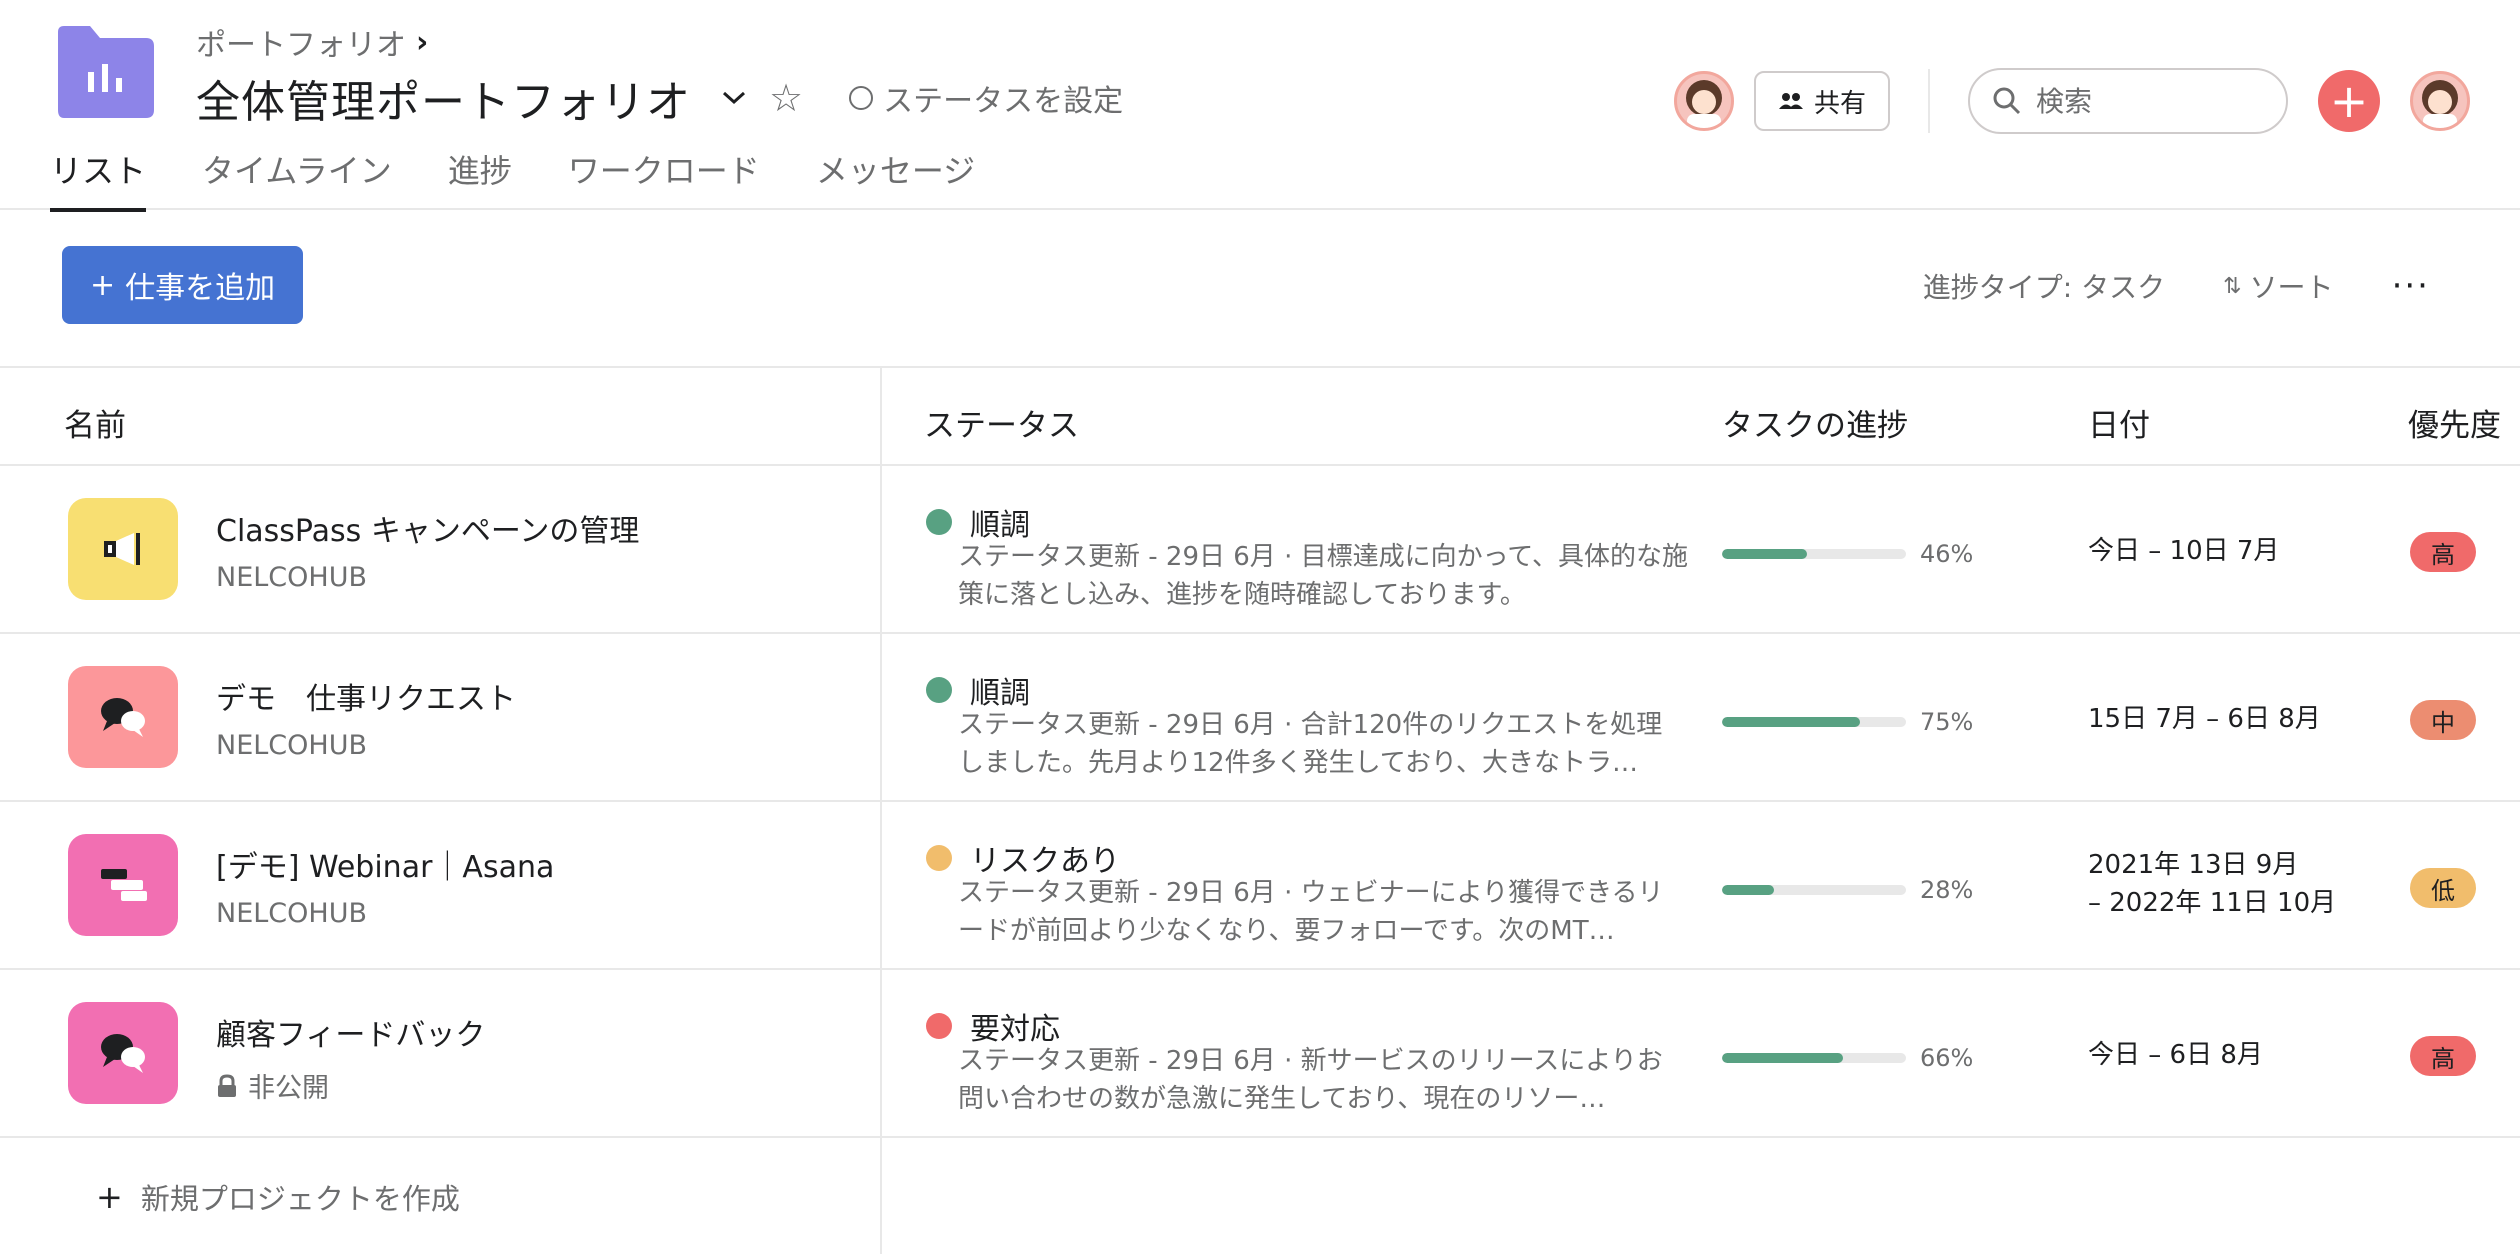 The height and width of the screenshot is (1254, 2520). I want to click on column-header-status: ステータス, so click(1001, 422).